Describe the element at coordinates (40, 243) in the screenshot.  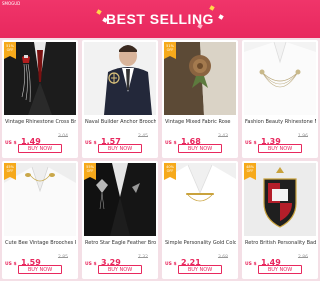
I see `product-name: Cute Bee Vintage Brooches Pins` at that location.